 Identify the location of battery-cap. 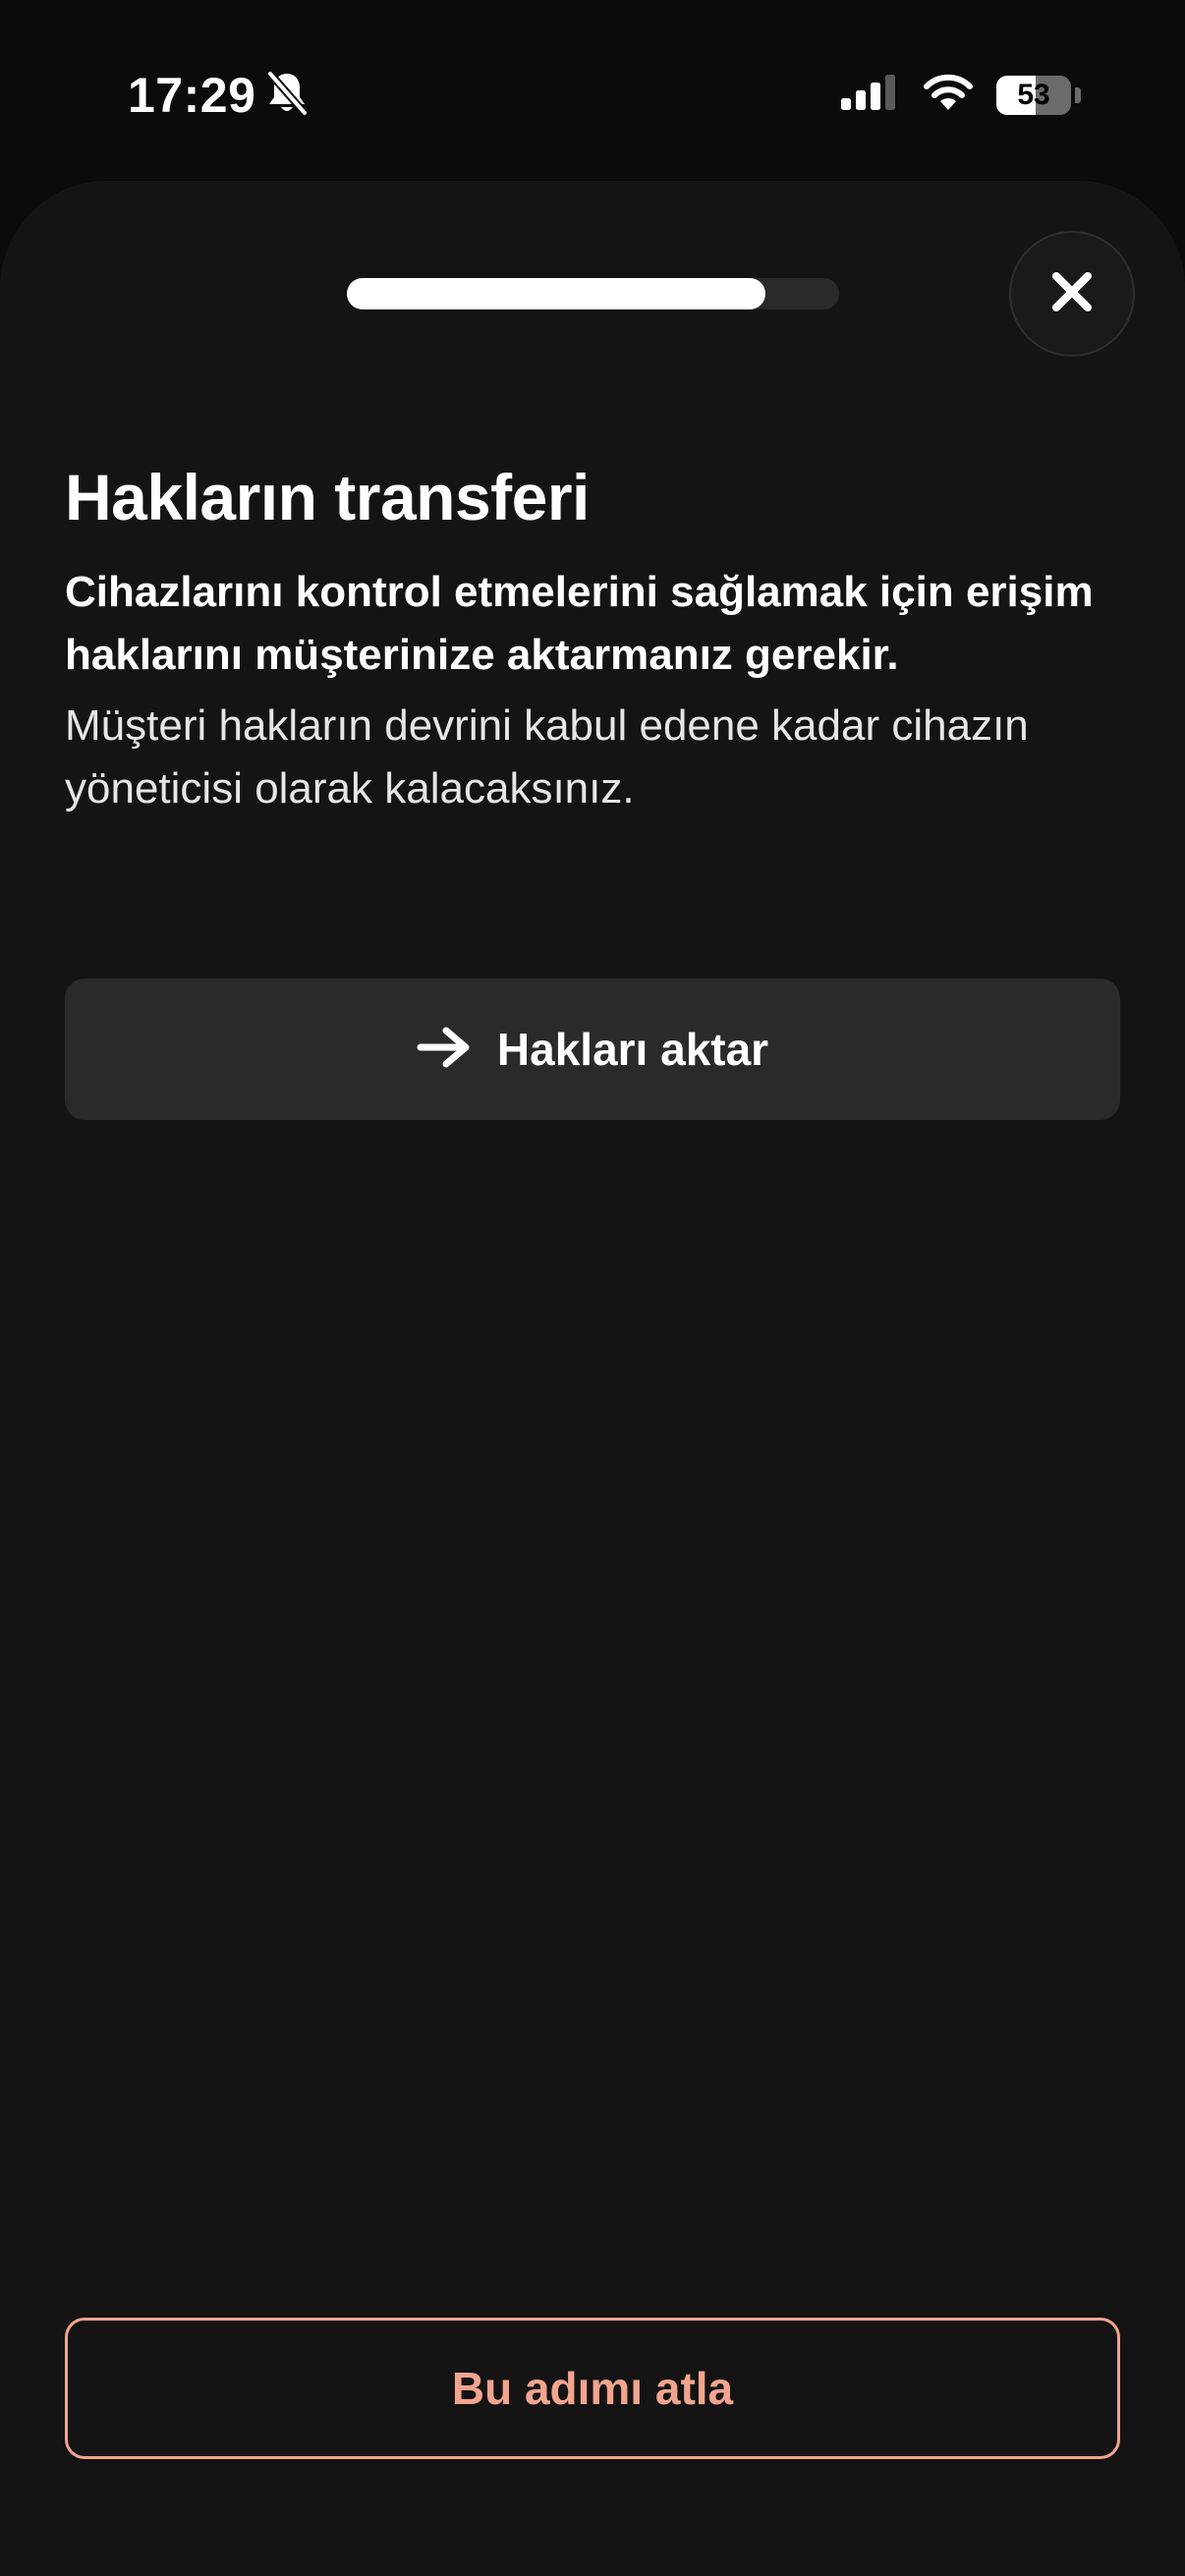
(1078, 94).